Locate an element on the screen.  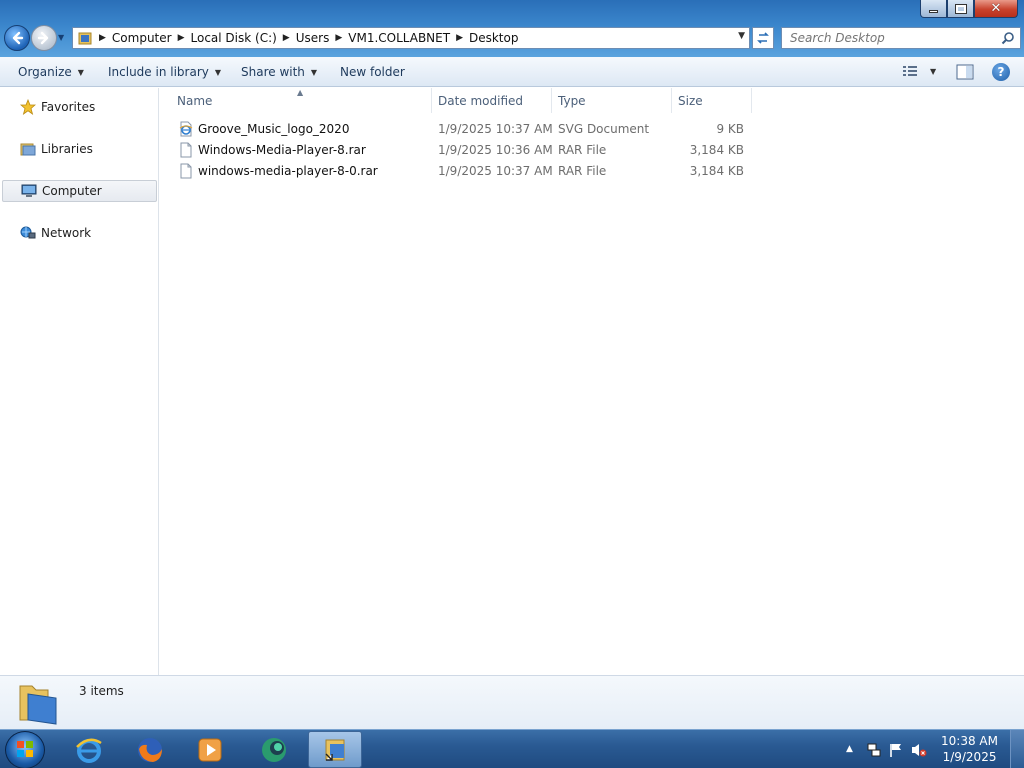
column-header-date-modified: Date modified is located at coordinates (492, 100).